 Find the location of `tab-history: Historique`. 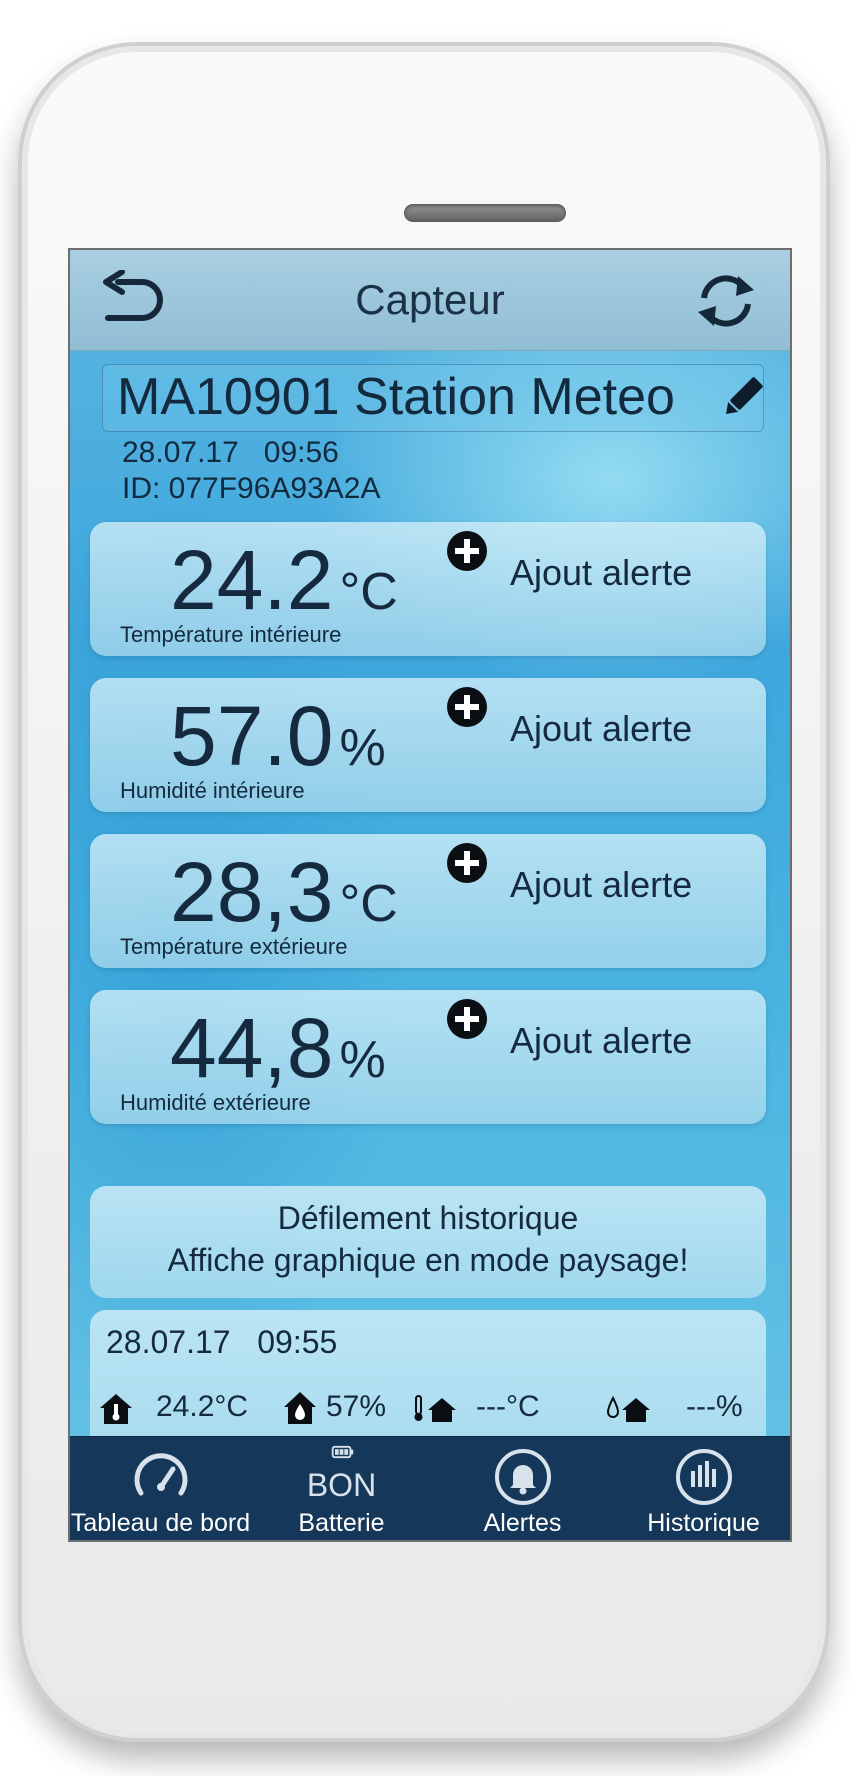

tab-history: Historique is located at coordinates (701, 1488).